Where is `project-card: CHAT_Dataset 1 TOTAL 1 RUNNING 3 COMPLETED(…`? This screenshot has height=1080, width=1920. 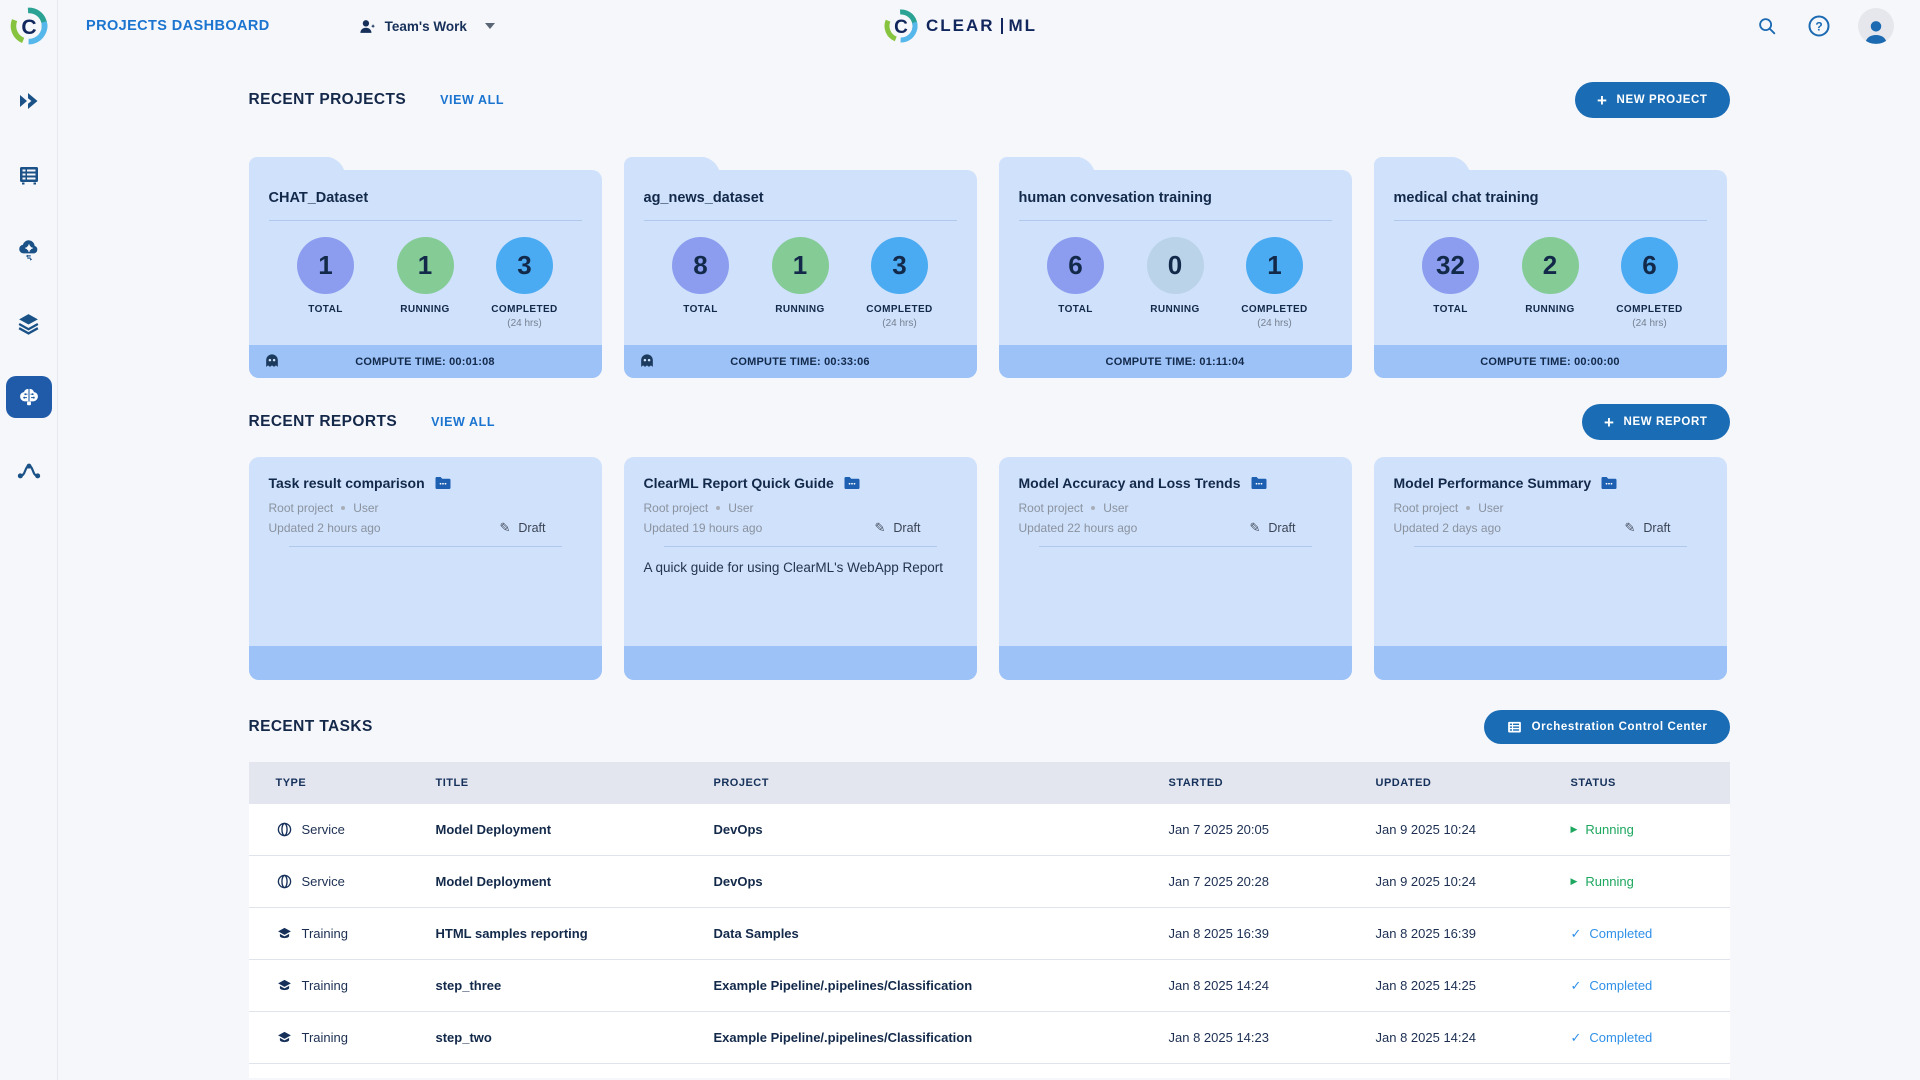 project-card: CHAT_Dataset 1 TOTAL 1 RUNNING 3 COMPLETED(… is located at coordinates (425, 267).